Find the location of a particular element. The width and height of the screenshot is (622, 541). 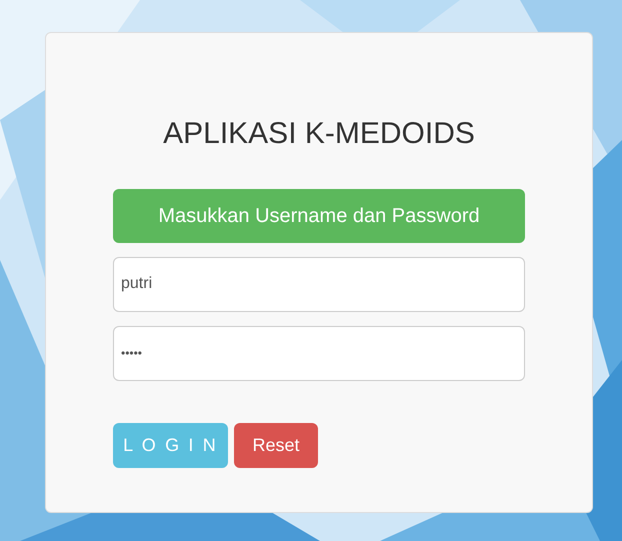

password-field: ••••• is located at coordinates (319, 353).